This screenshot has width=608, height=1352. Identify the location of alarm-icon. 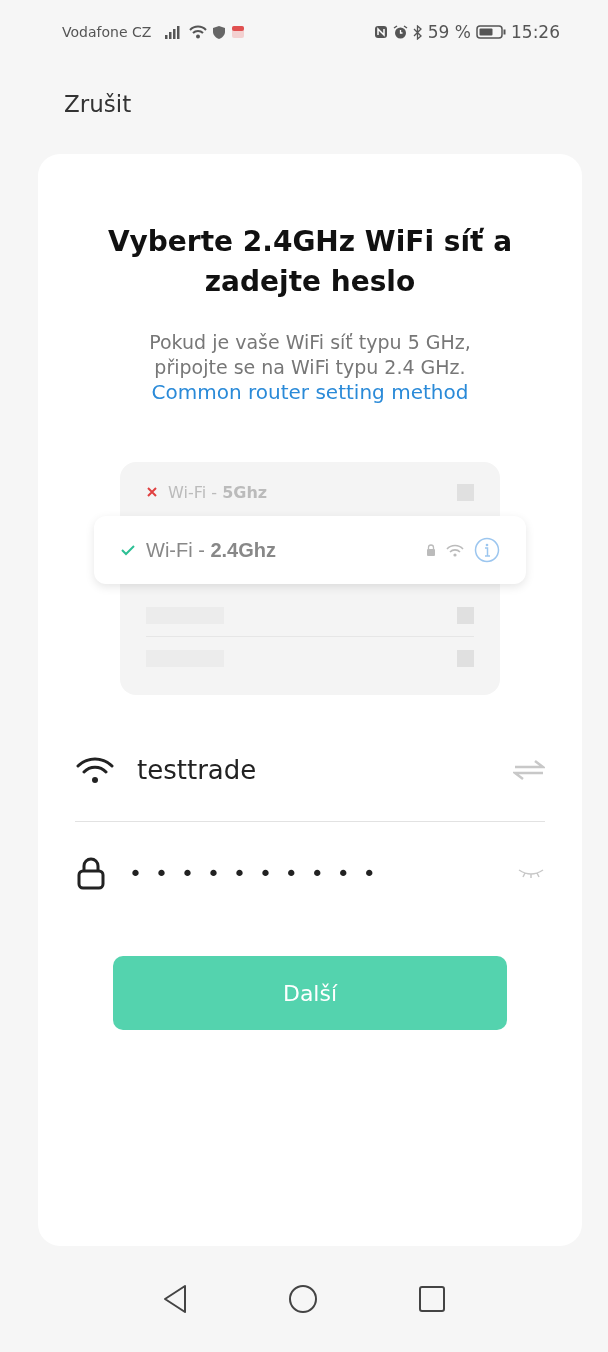
(400, 32).